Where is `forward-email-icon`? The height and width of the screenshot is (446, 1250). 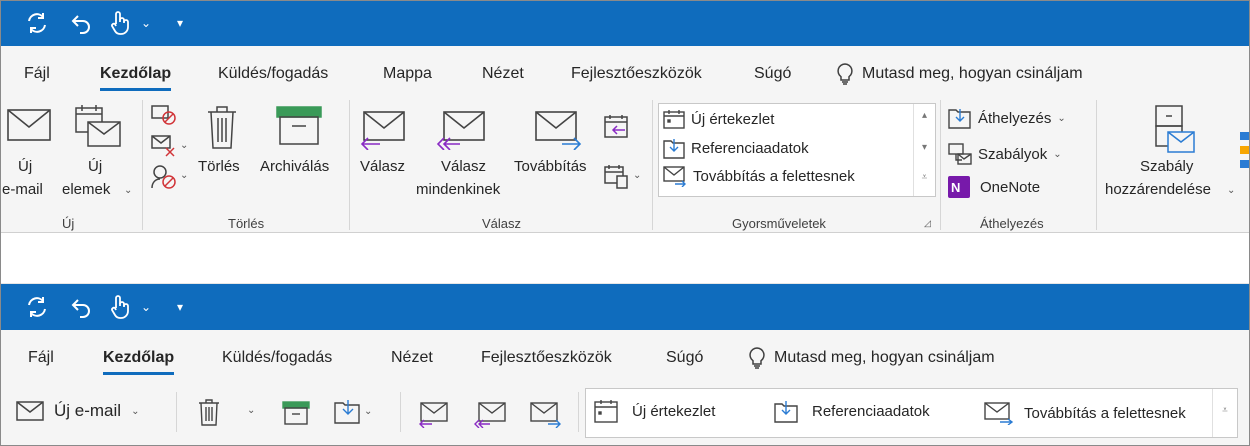
forward-email-icon is located at coordinates (674, 176).